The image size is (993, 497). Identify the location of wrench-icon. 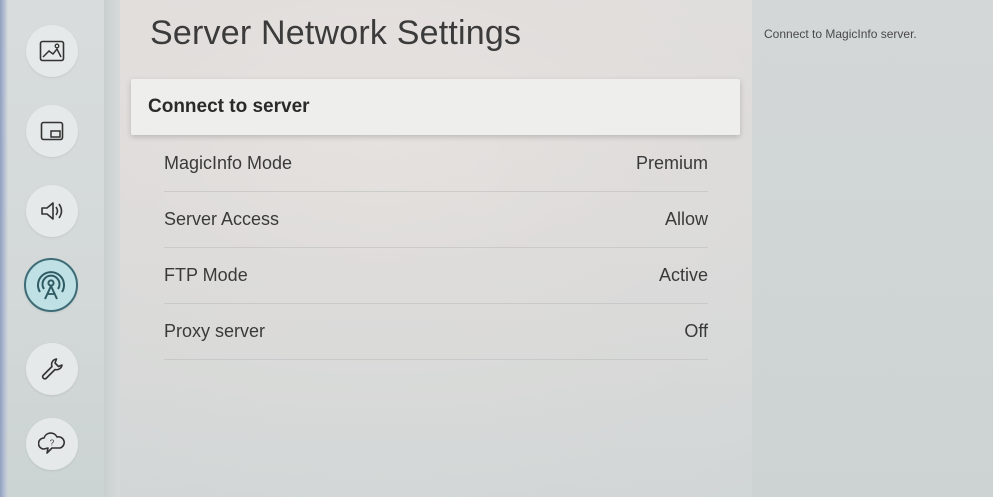
(52, 369).